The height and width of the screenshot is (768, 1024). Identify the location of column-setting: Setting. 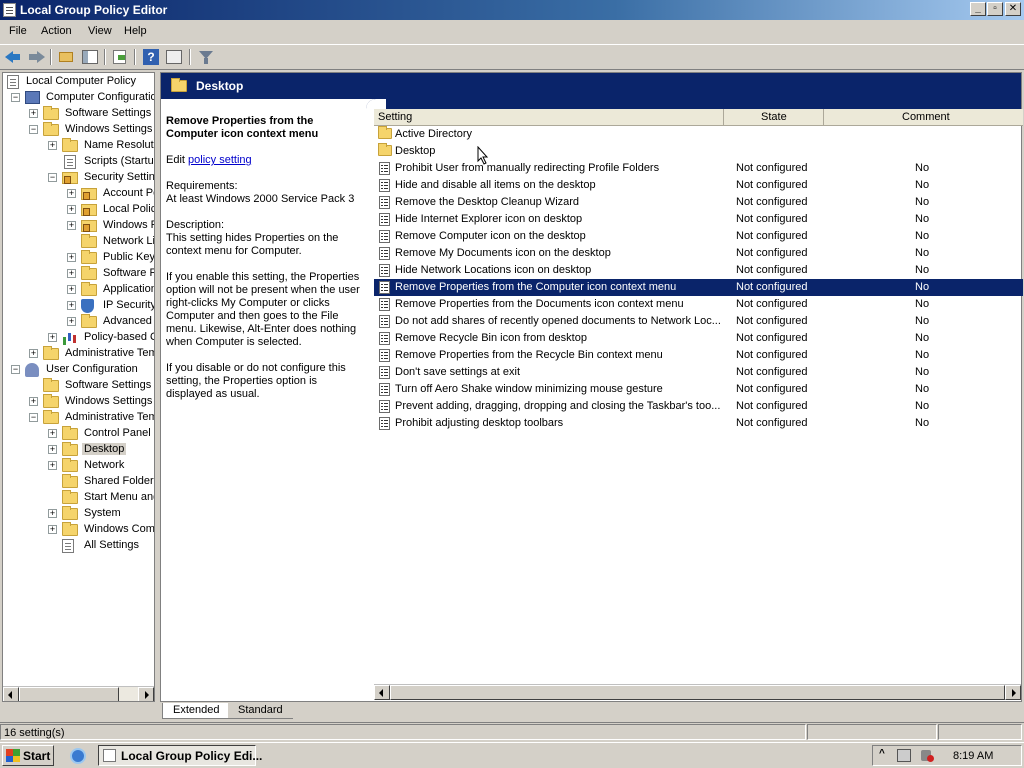
(549, 117).